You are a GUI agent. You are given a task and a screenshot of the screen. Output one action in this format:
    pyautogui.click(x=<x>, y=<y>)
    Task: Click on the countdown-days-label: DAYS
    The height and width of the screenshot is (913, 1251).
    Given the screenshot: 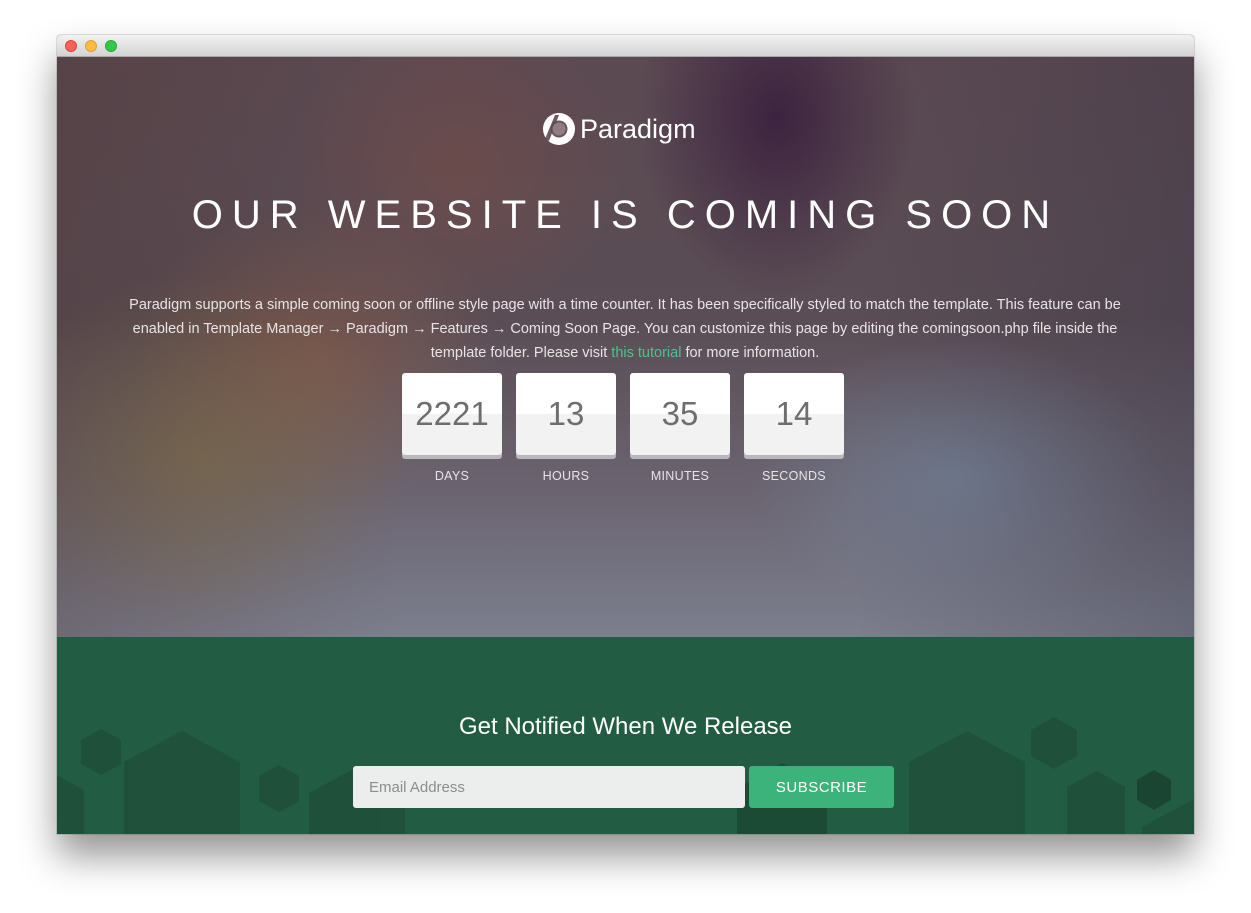 What is the action you would take?
    pyautogui.click(x=452, y=476)
    